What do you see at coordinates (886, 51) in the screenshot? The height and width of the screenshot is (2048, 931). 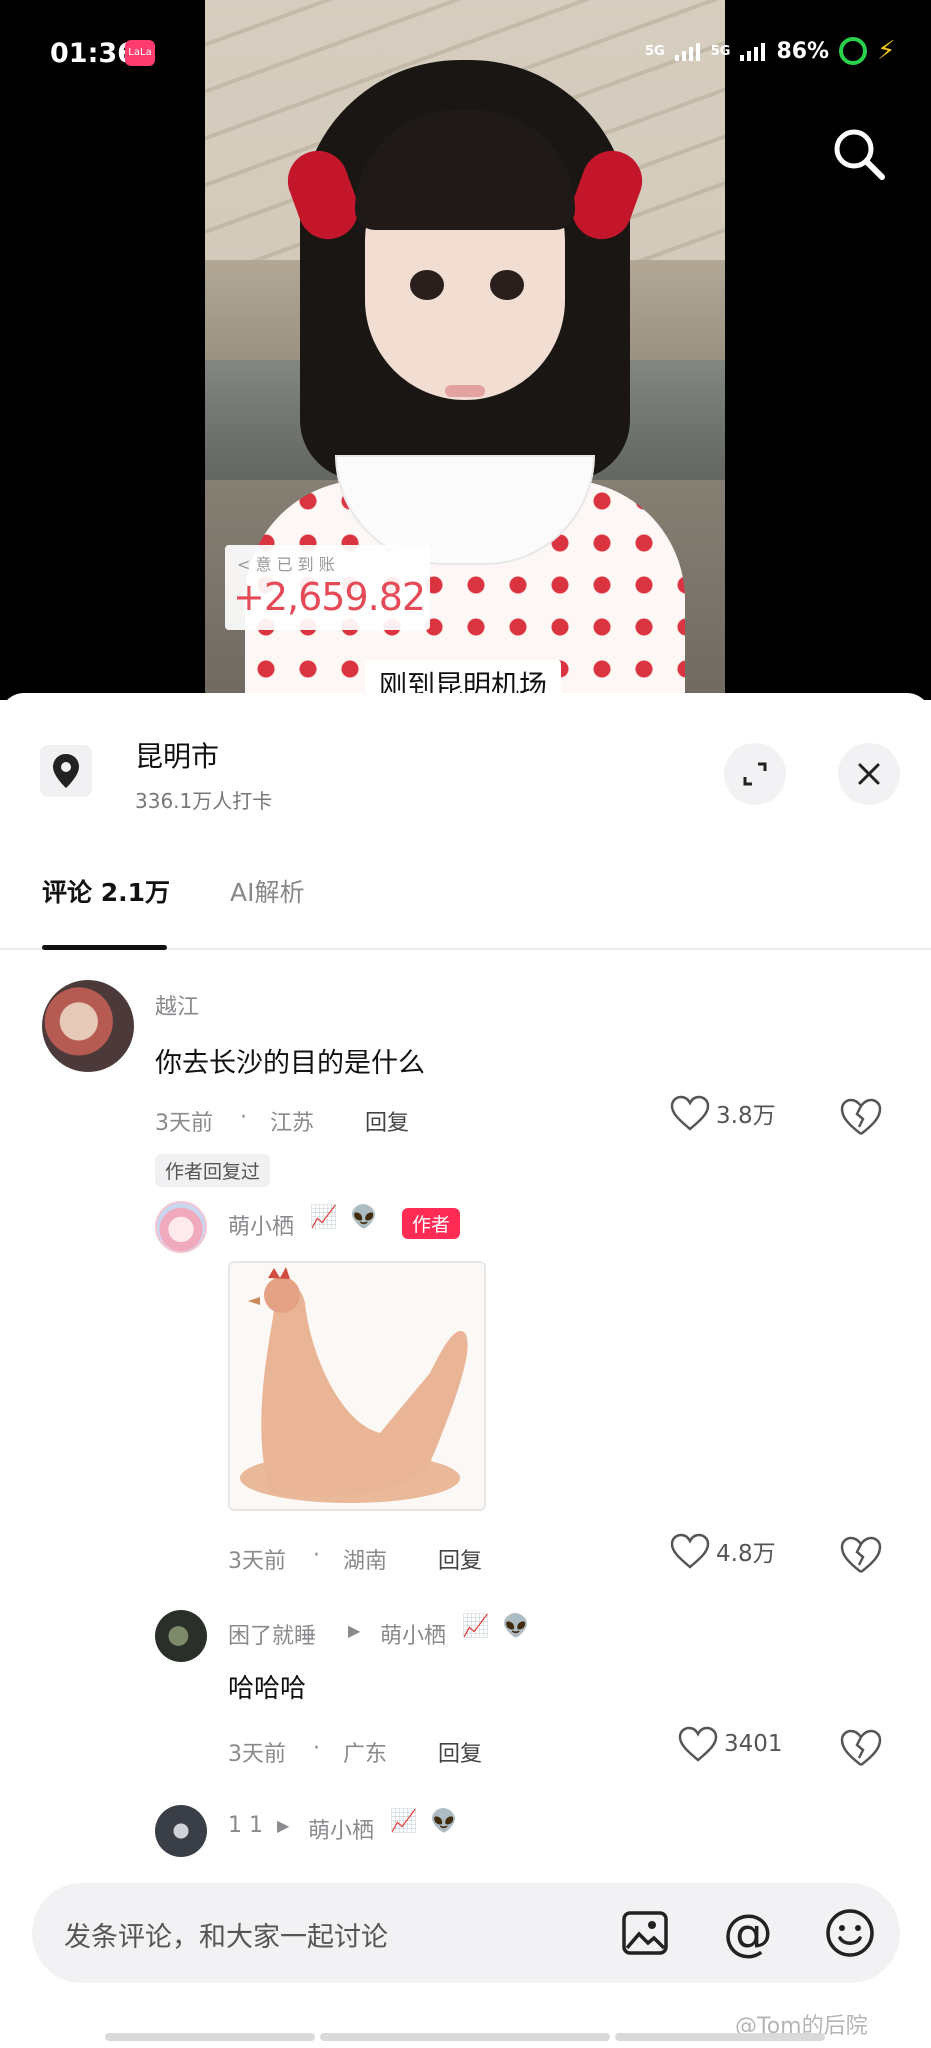 I see `charging-bolt-icon: ⚡` at bounding box center [886, 51].